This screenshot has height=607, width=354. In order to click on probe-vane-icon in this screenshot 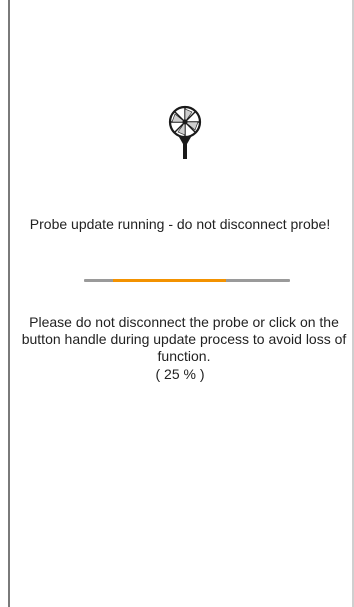, I will do `click(185, 132)`.